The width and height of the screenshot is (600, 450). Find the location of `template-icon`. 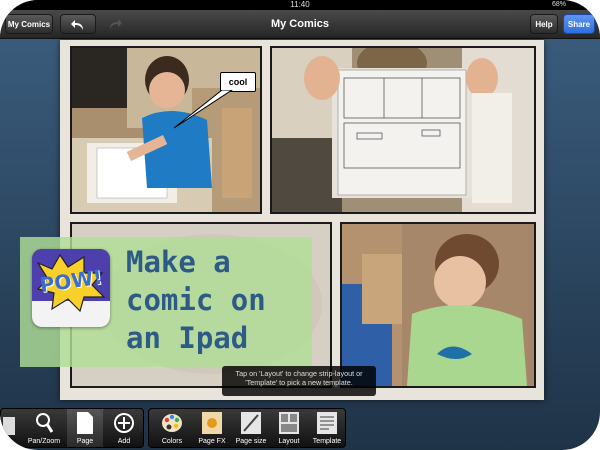

template-icon is located at coordinates (327, 423).